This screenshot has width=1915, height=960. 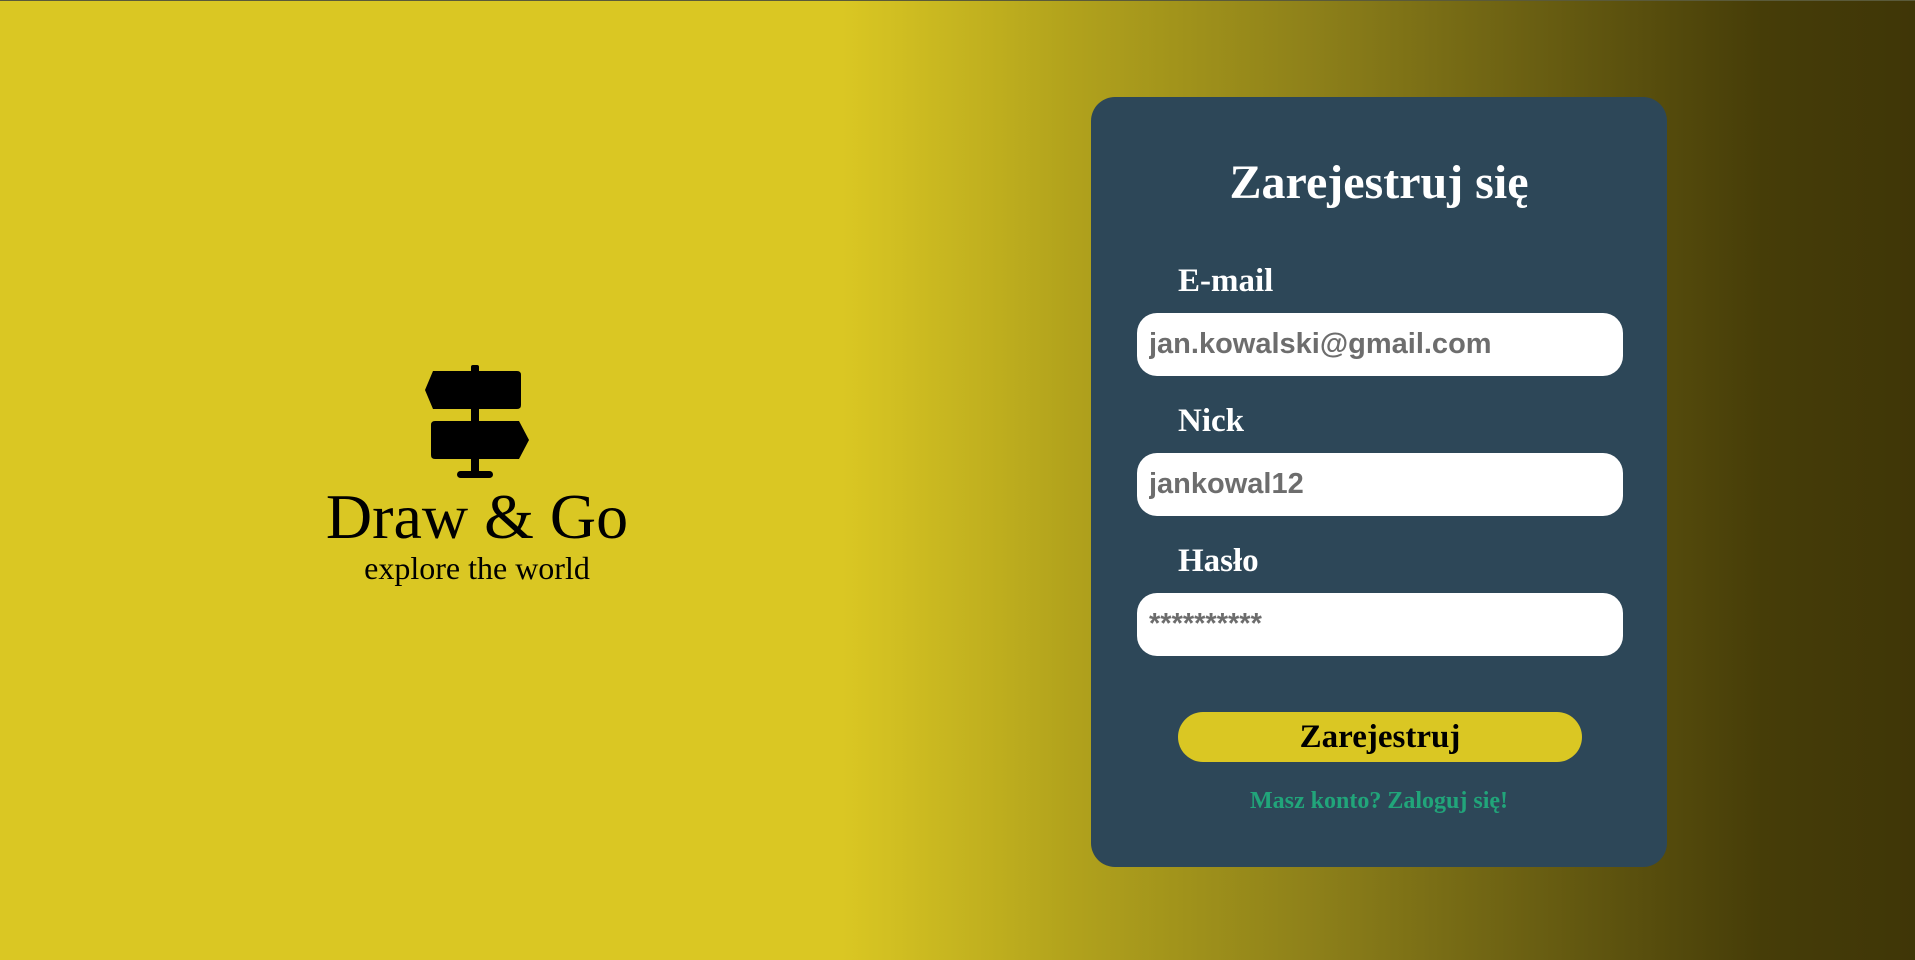 I want to click on password-field, so click(x=1380, y=624).